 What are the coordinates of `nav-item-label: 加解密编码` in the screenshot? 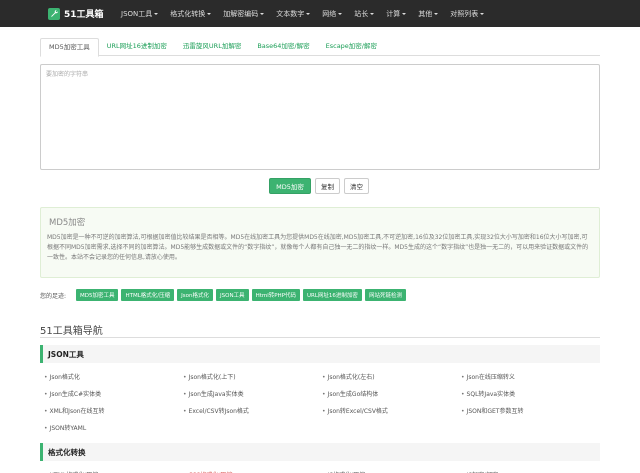 It's located at (241, 13).